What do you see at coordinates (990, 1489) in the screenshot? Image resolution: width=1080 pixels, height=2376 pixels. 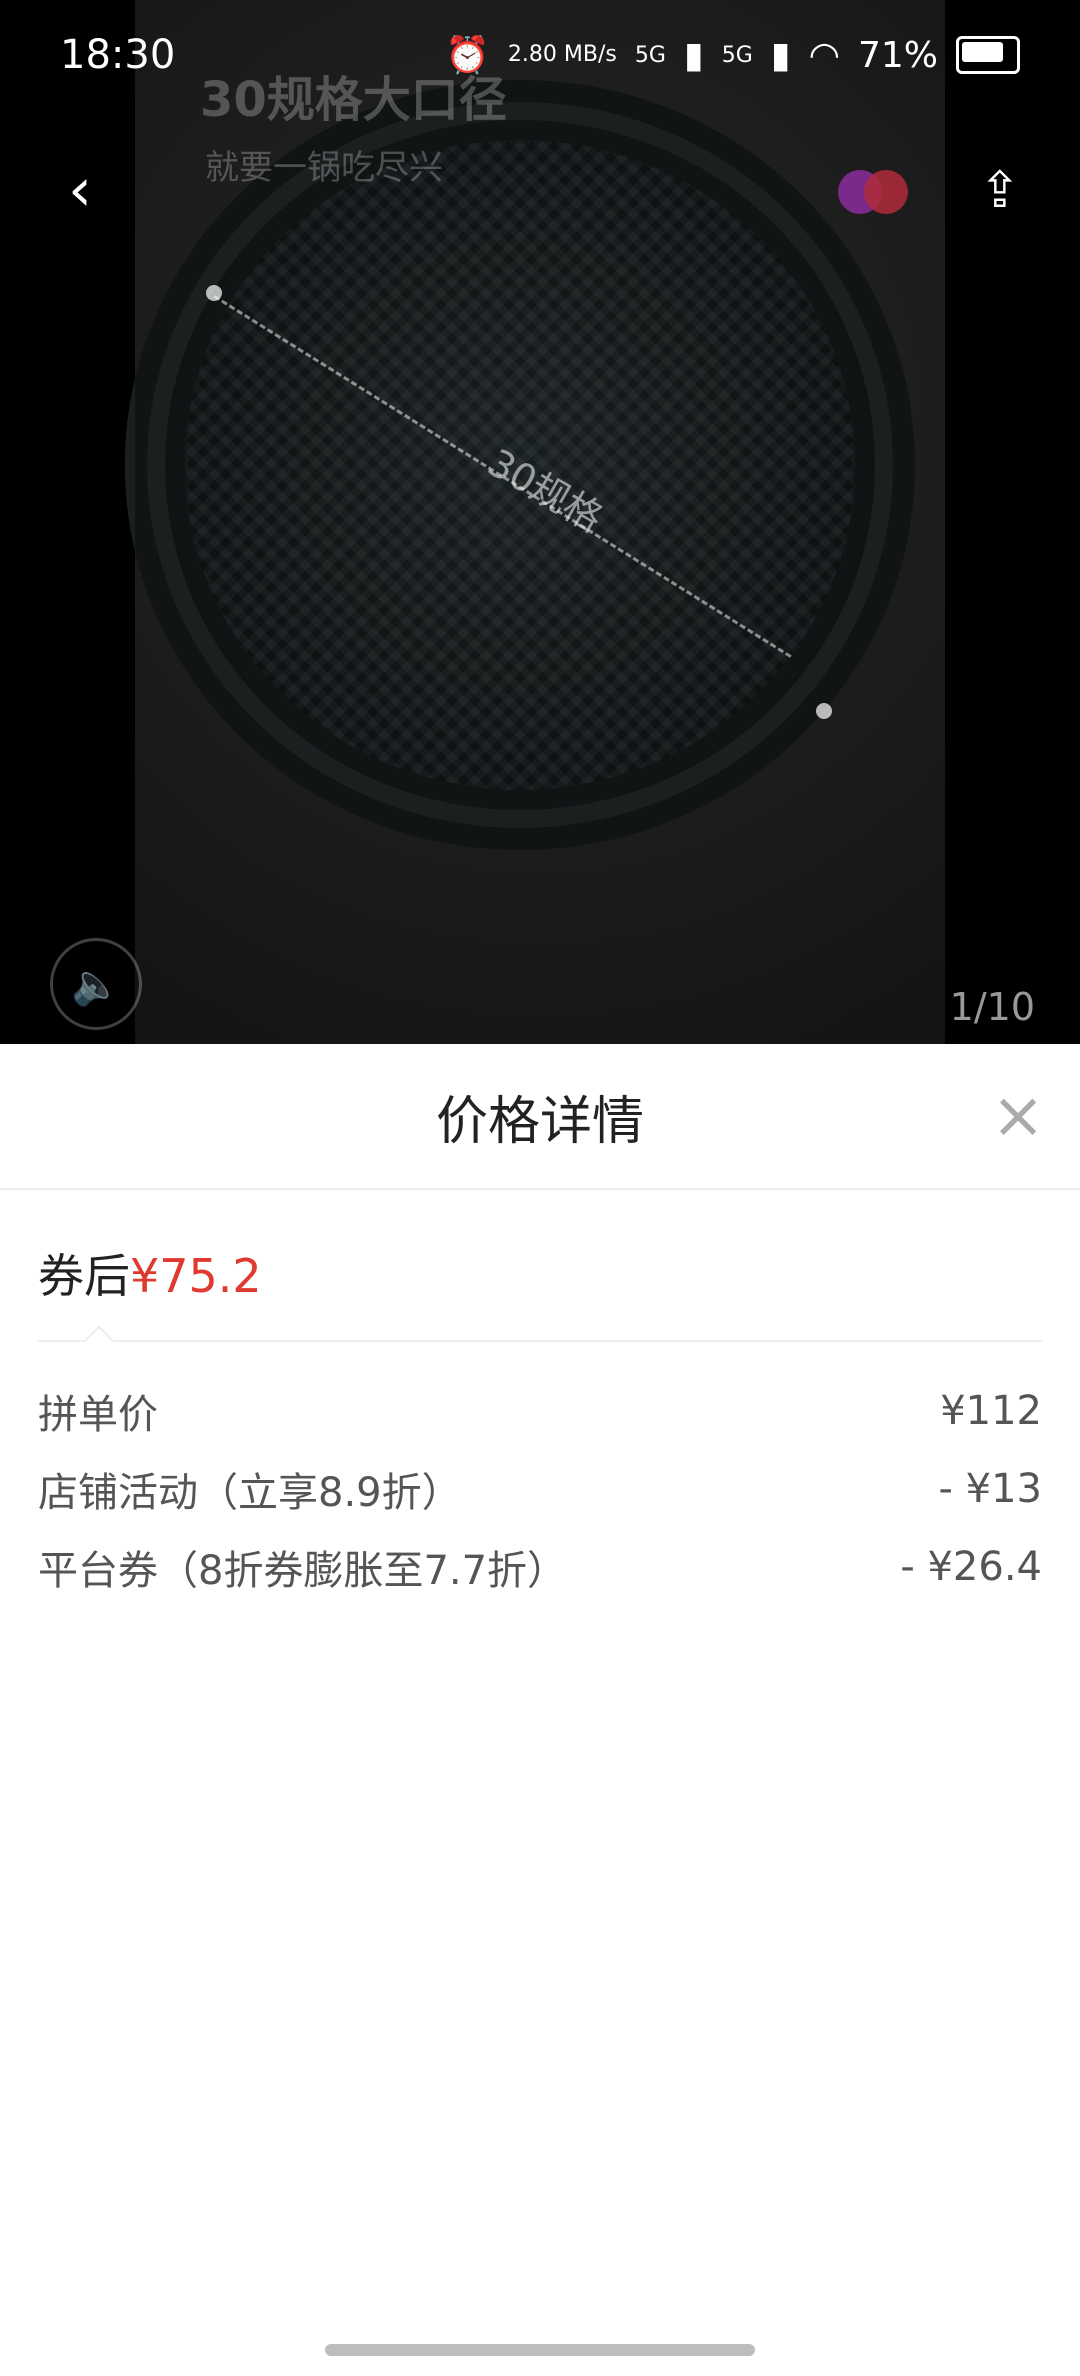 I see `item-value: - ¥13` at bounding box center [990, 1489].